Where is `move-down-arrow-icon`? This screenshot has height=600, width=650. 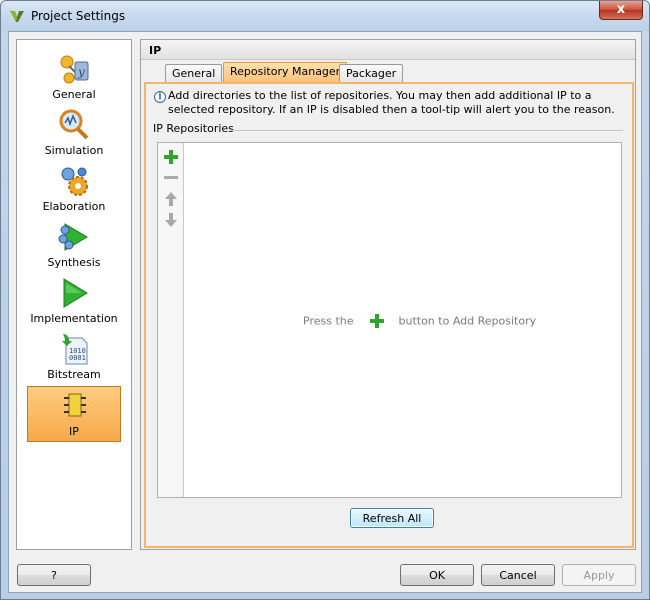
move-down-arrow-icon is located at coordinates (171, 220).